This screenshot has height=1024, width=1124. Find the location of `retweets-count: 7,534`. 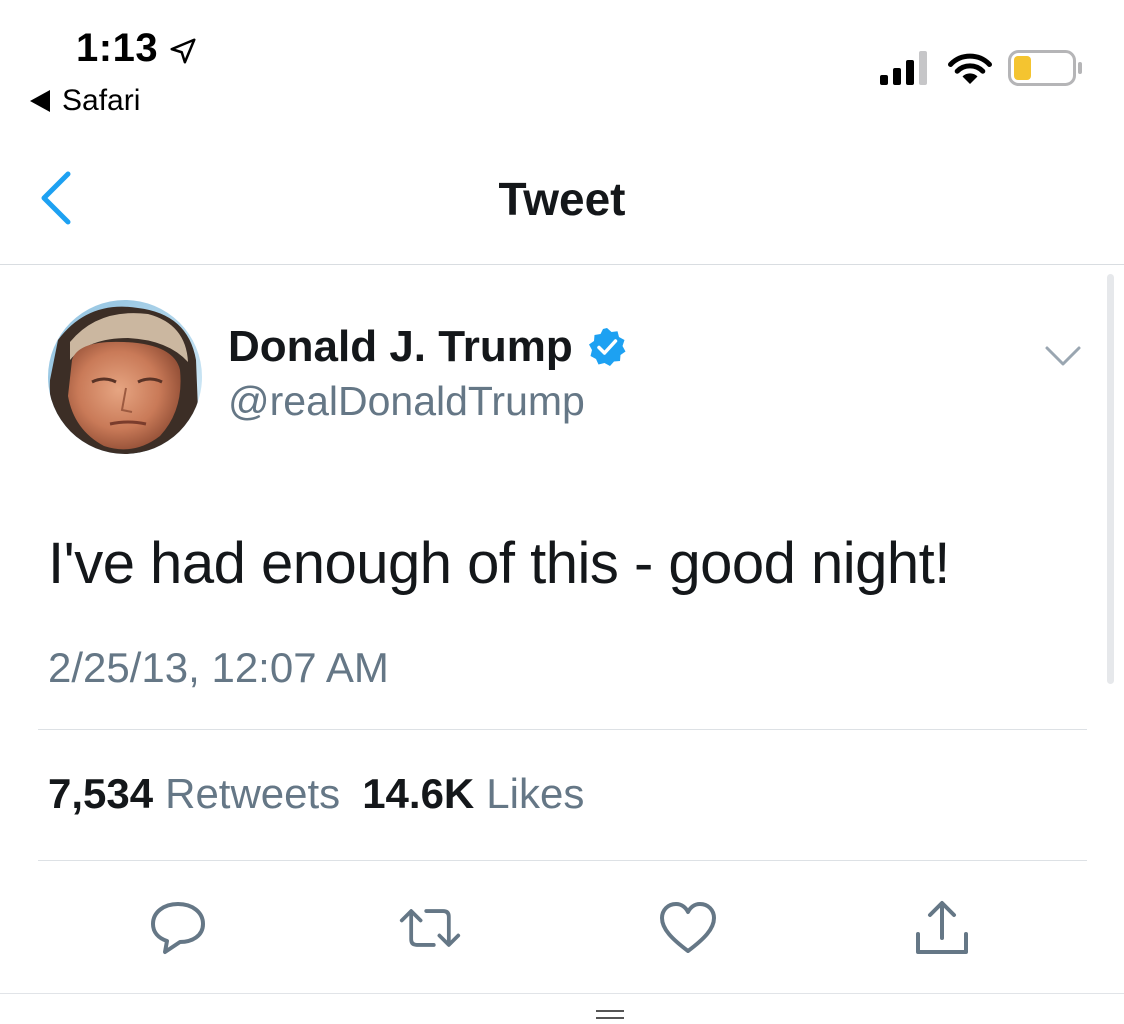

retweets-count: 7,534 is located at coordinates (100, 794).